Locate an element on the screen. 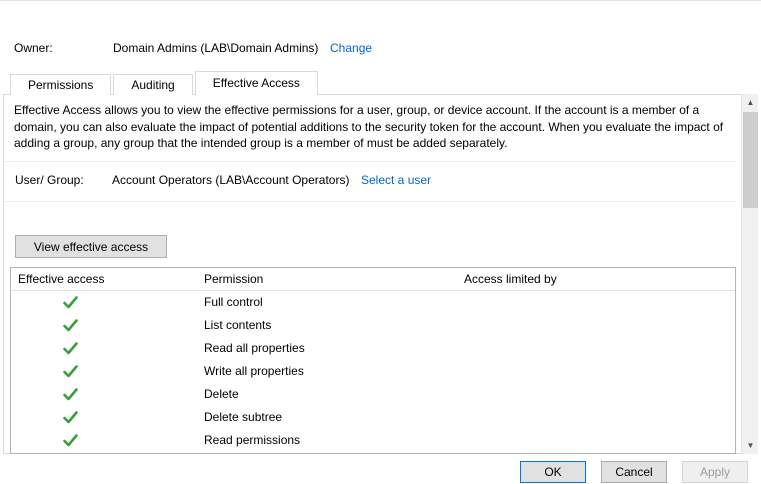 The height and width of the screenshot is (484, 761). table-row: Full control is located at coordinates (373, 302).